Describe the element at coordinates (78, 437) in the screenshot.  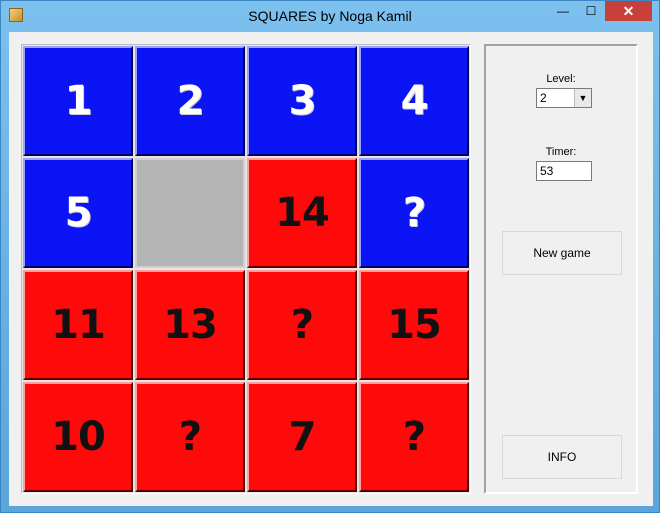
I see `puzzle-tile: 10` at that location.